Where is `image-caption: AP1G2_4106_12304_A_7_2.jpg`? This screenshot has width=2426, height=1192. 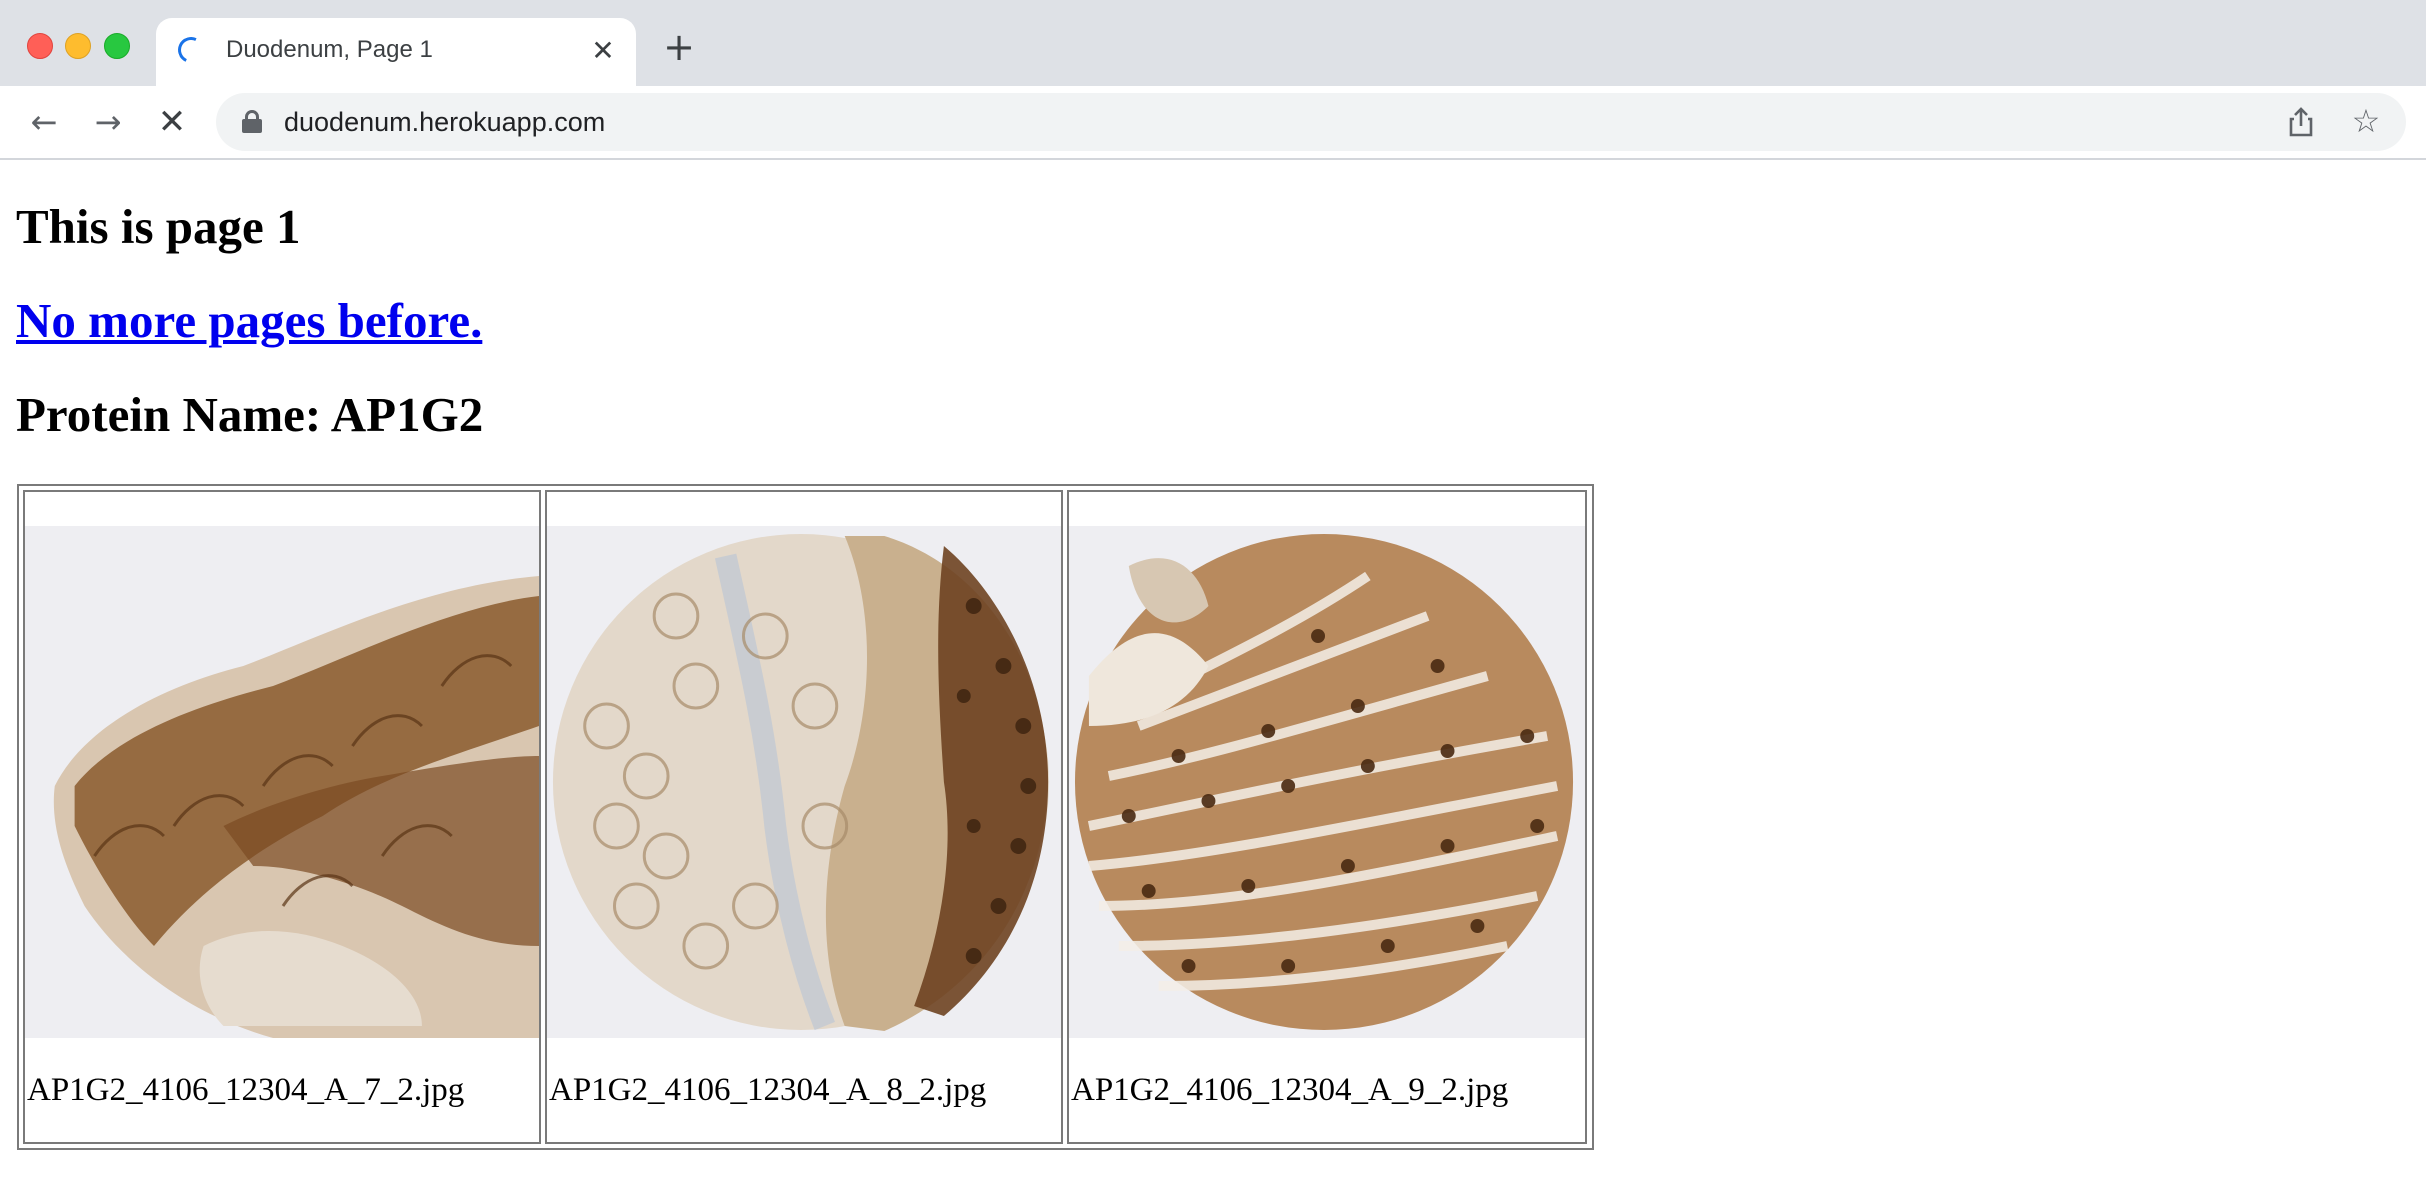
image-caption: AP1G2_4106_12304_A_7_2.jpg is located at coordinates (246, 1090).